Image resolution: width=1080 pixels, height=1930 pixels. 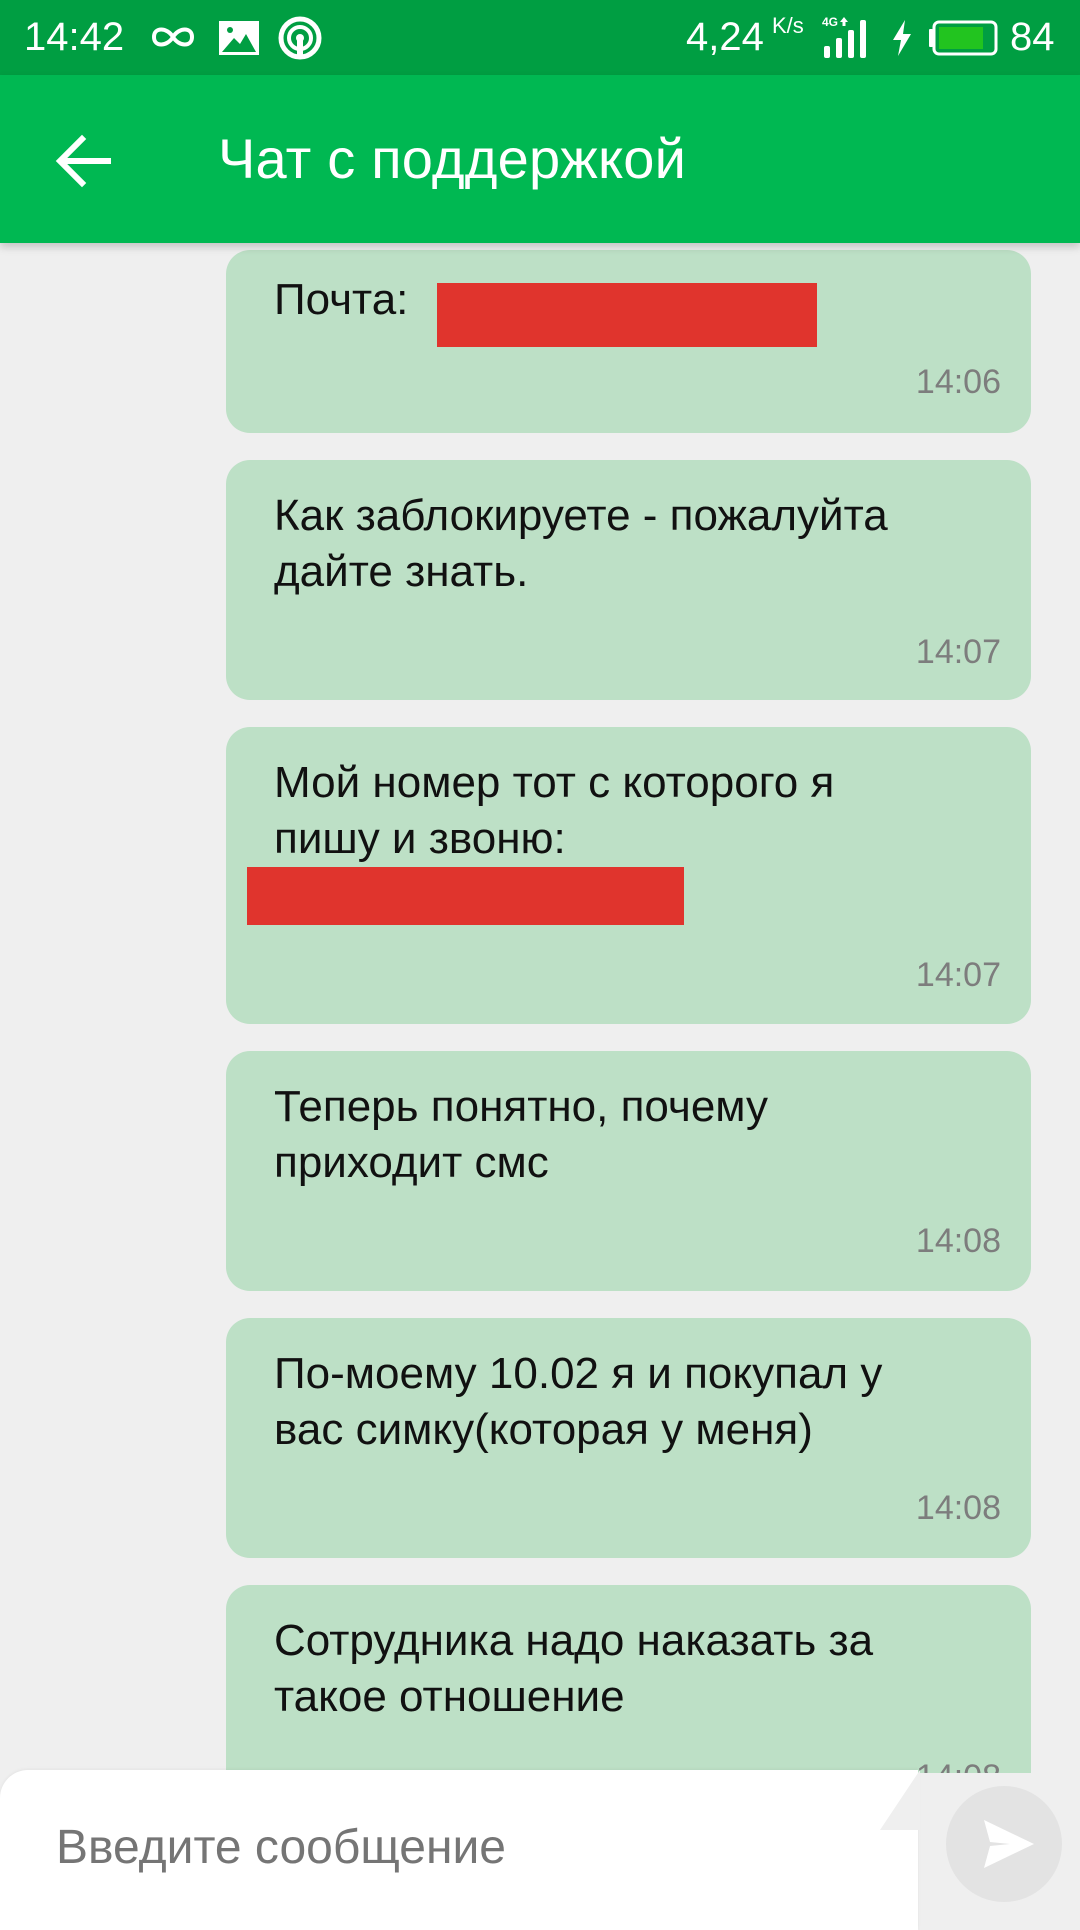 I want to click on message-time: 14:06, so click(x=958, y=382).